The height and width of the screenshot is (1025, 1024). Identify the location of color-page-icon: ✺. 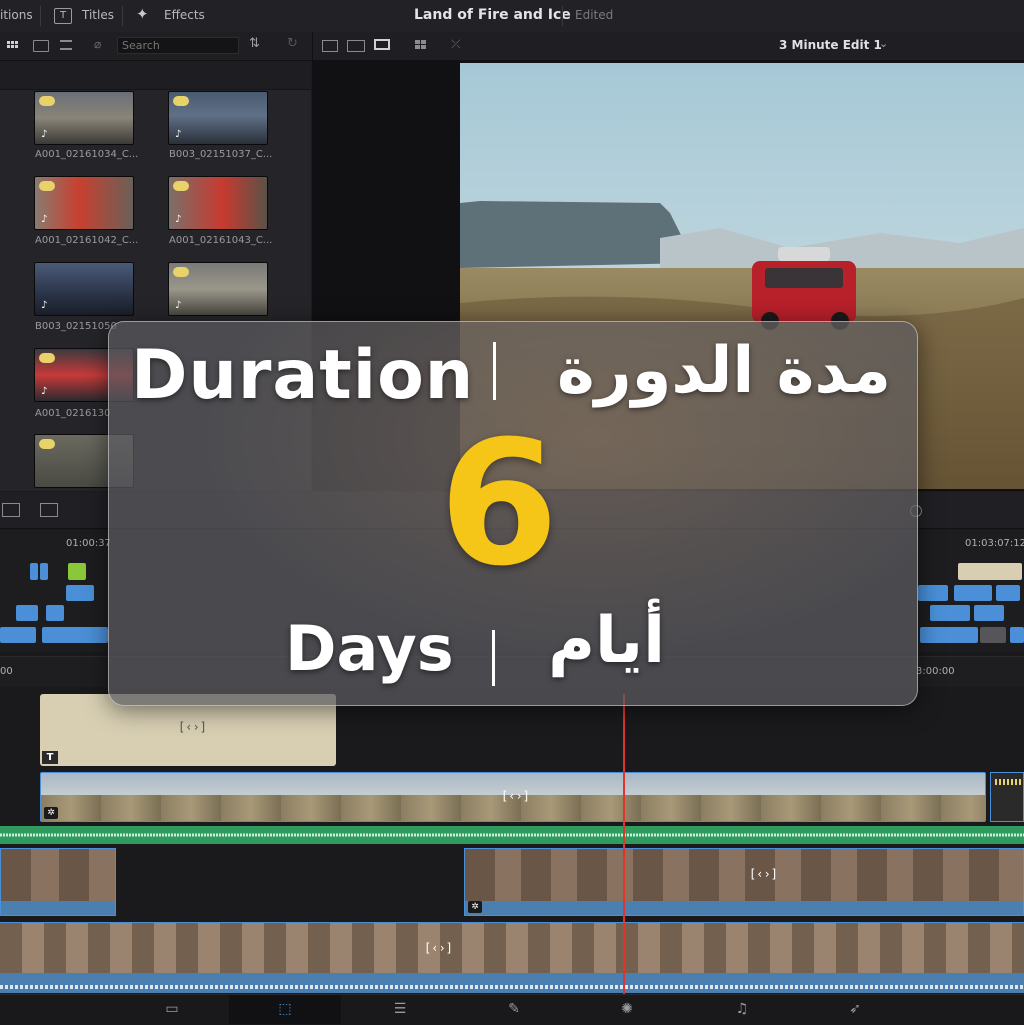
(627, 1009).